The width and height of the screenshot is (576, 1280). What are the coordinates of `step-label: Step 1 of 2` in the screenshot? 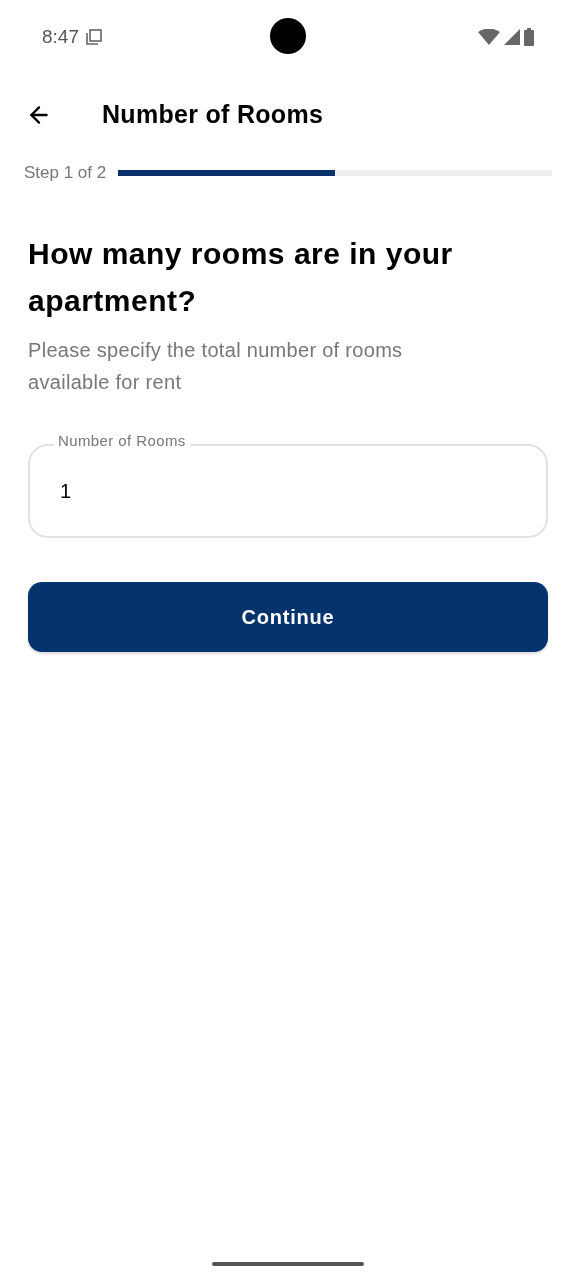 It's located at (65, 173).